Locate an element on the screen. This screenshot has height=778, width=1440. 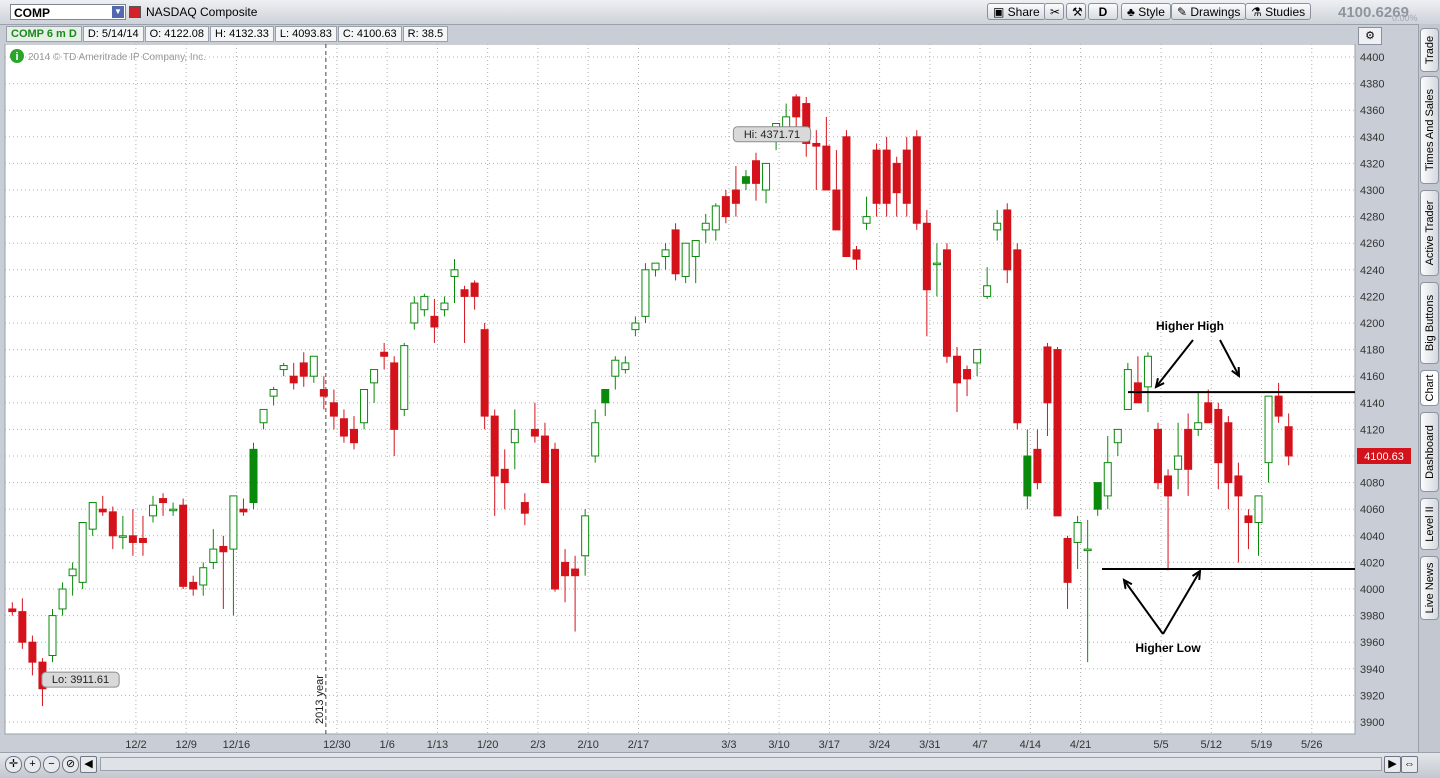
wrench-button: ⚒ is located at coordinates (1076, 11).